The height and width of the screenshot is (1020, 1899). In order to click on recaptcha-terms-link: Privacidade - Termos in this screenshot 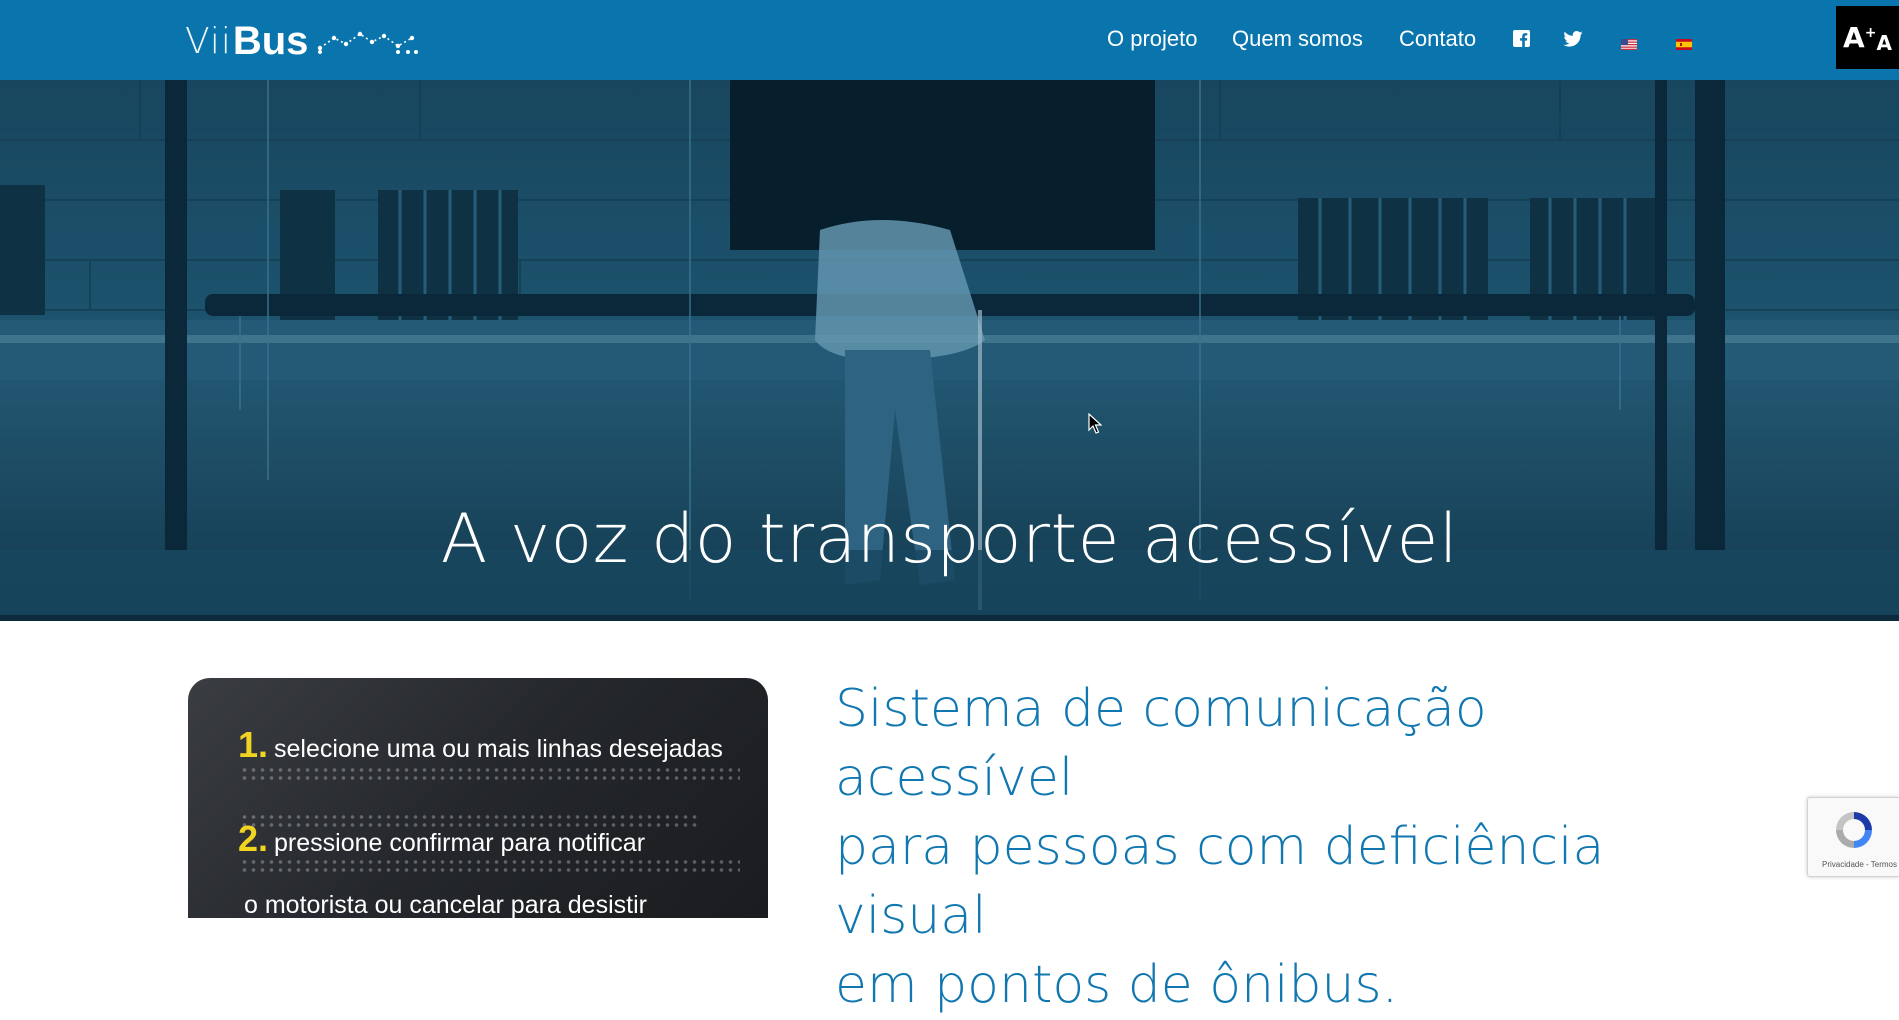, I will do `click(1859, 864)`.